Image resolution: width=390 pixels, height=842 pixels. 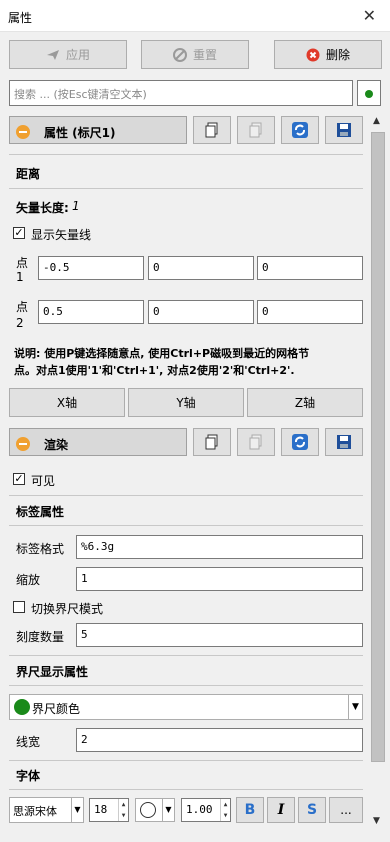 What do you see at coordinates (168, 810) in the screenshot?
I see `dropdown-arrow-icon: ▼` at bounding box center [168, 810].